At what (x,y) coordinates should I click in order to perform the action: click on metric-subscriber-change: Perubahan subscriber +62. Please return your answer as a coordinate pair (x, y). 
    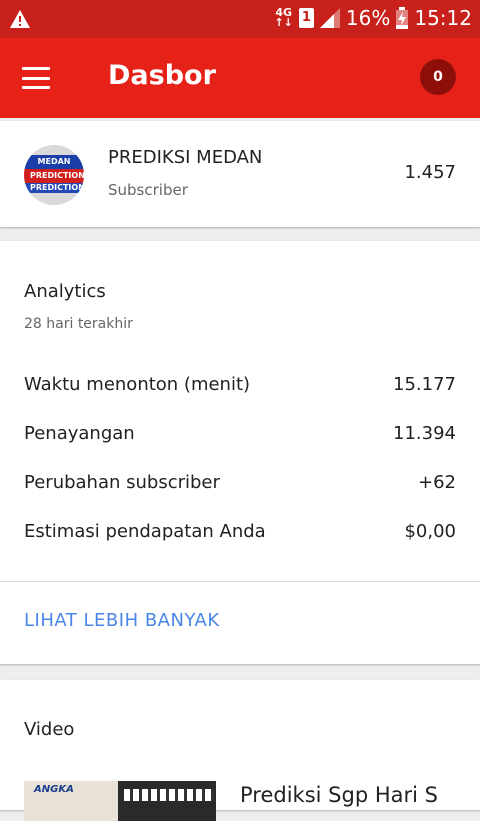
    Looking at the image, I should click on (240, 482).